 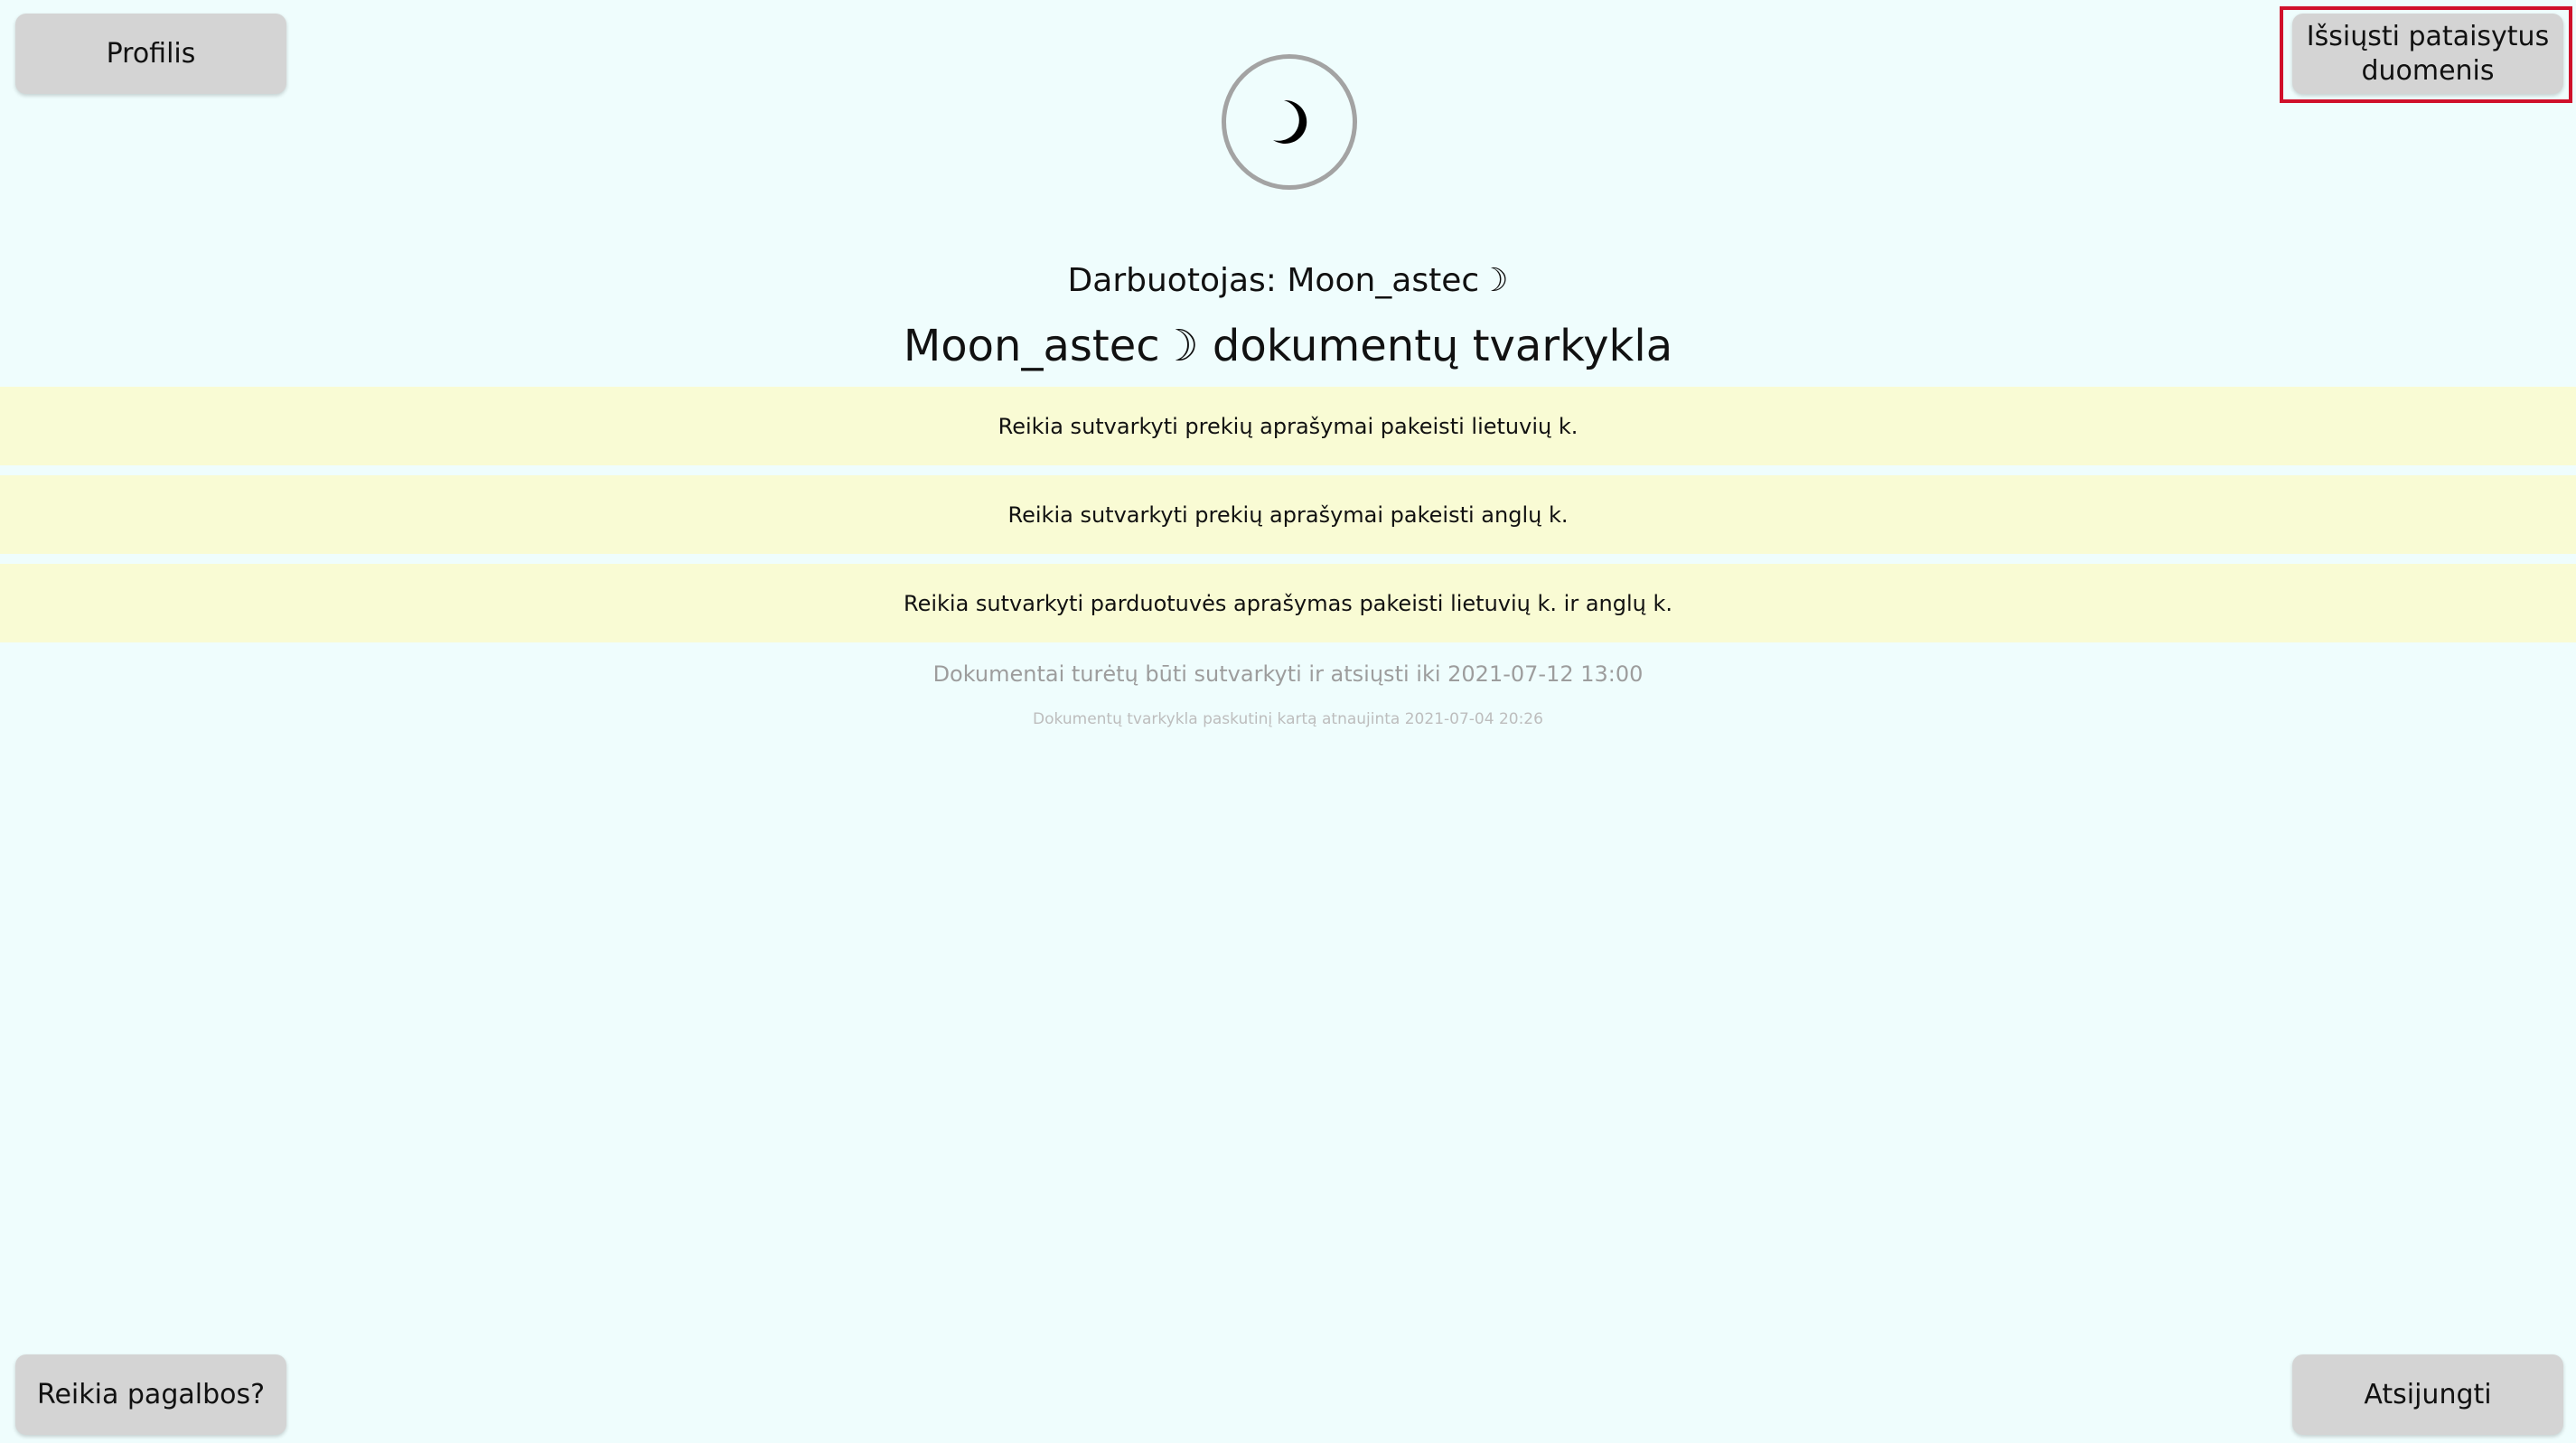 What do you see at coordinates (1288, 346) in the screenshot?
I see `page-title: Moon_astec☽ dokumentų tvarkykla` at bounding box center [1288, 346].